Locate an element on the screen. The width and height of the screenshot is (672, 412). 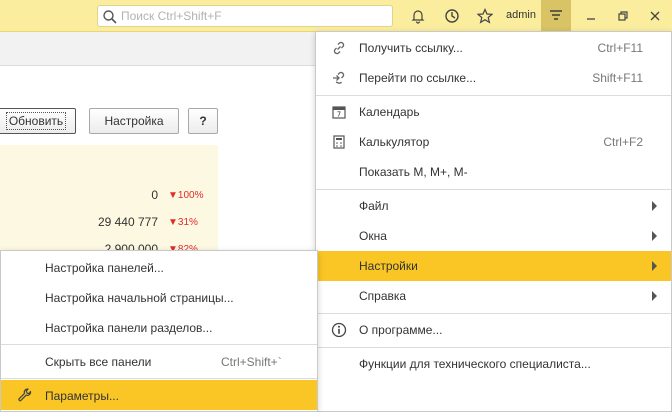
svg-text: 7 is located at coordinates (339, 115).